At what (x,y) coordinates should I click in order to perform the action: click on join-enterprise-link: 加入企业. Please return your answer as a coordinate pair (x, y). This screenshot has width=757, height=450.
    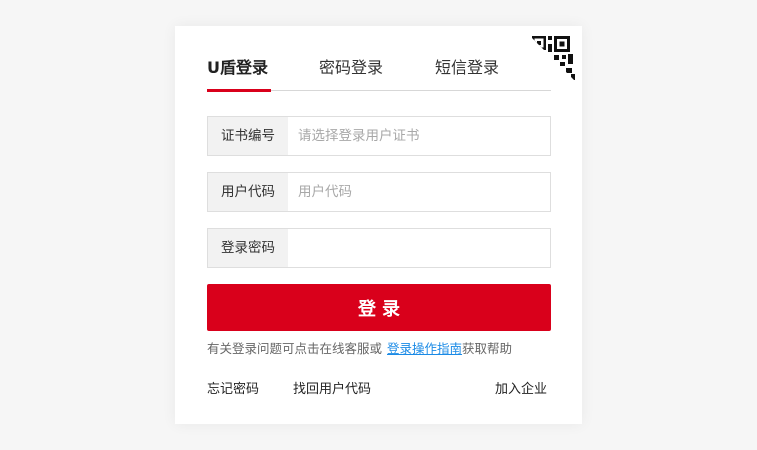
    Looking at the image, I should click on (521, 390).